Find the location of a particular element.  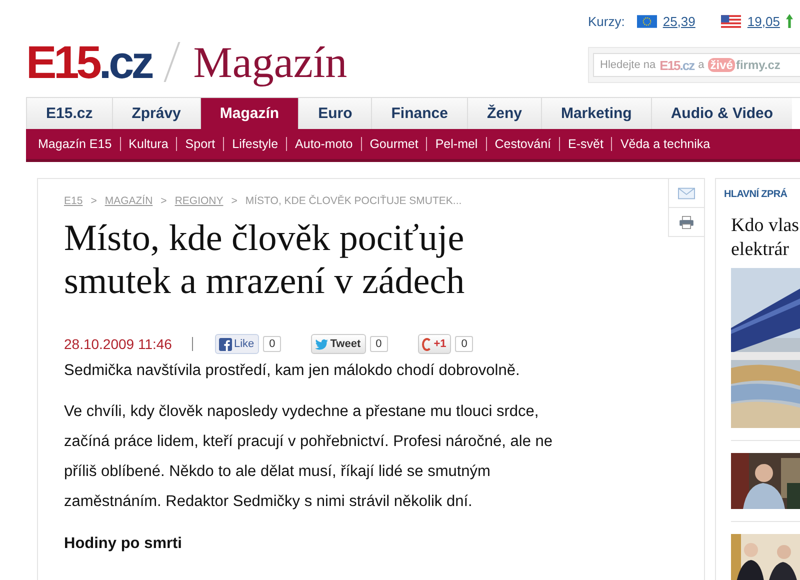

twitter-button: Tweet is located at coordinates (338, 344).